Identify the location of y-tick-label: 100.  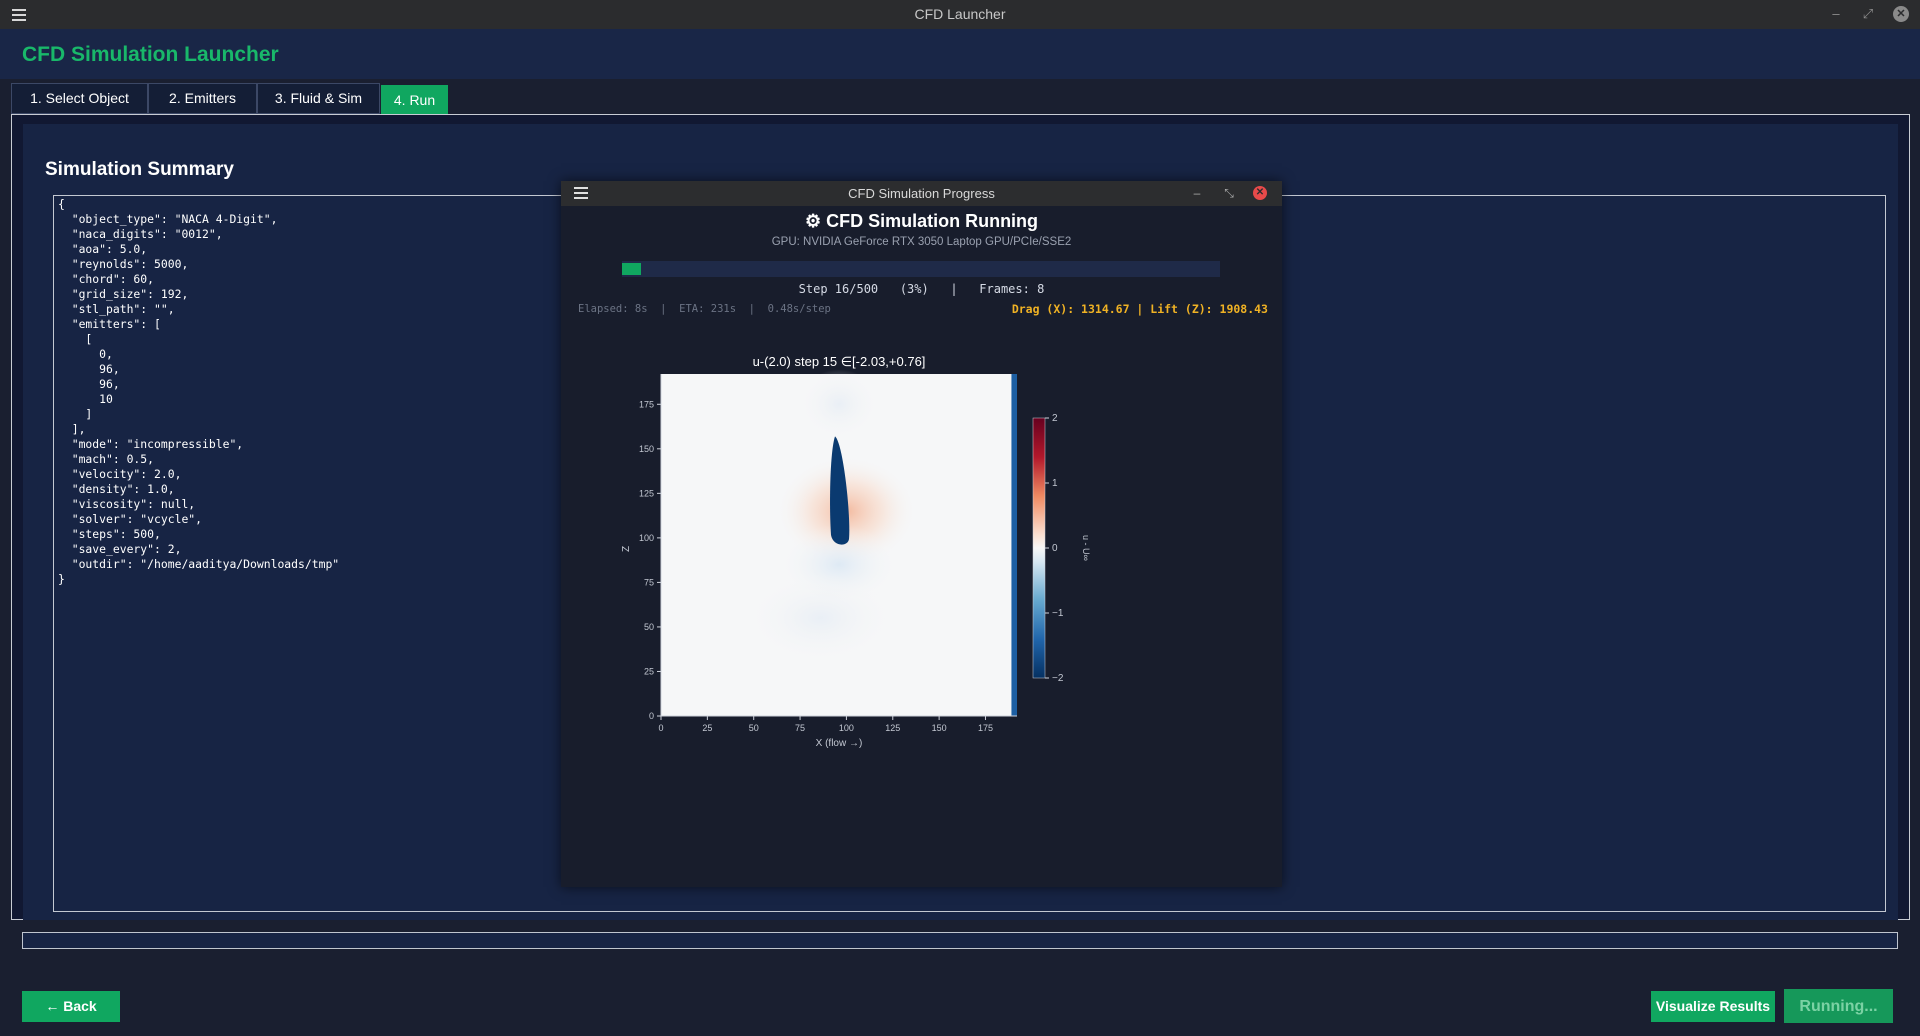
(646, 538).